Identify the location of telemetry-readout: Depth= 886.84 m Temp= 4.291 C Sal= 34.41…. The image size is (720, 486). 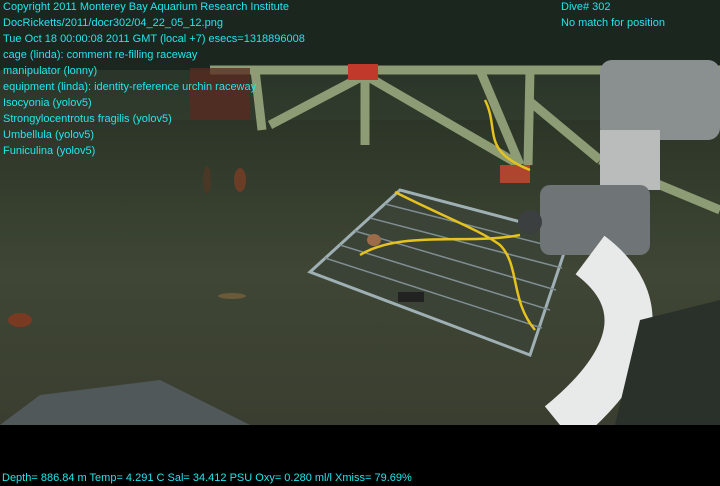
(207, 478).